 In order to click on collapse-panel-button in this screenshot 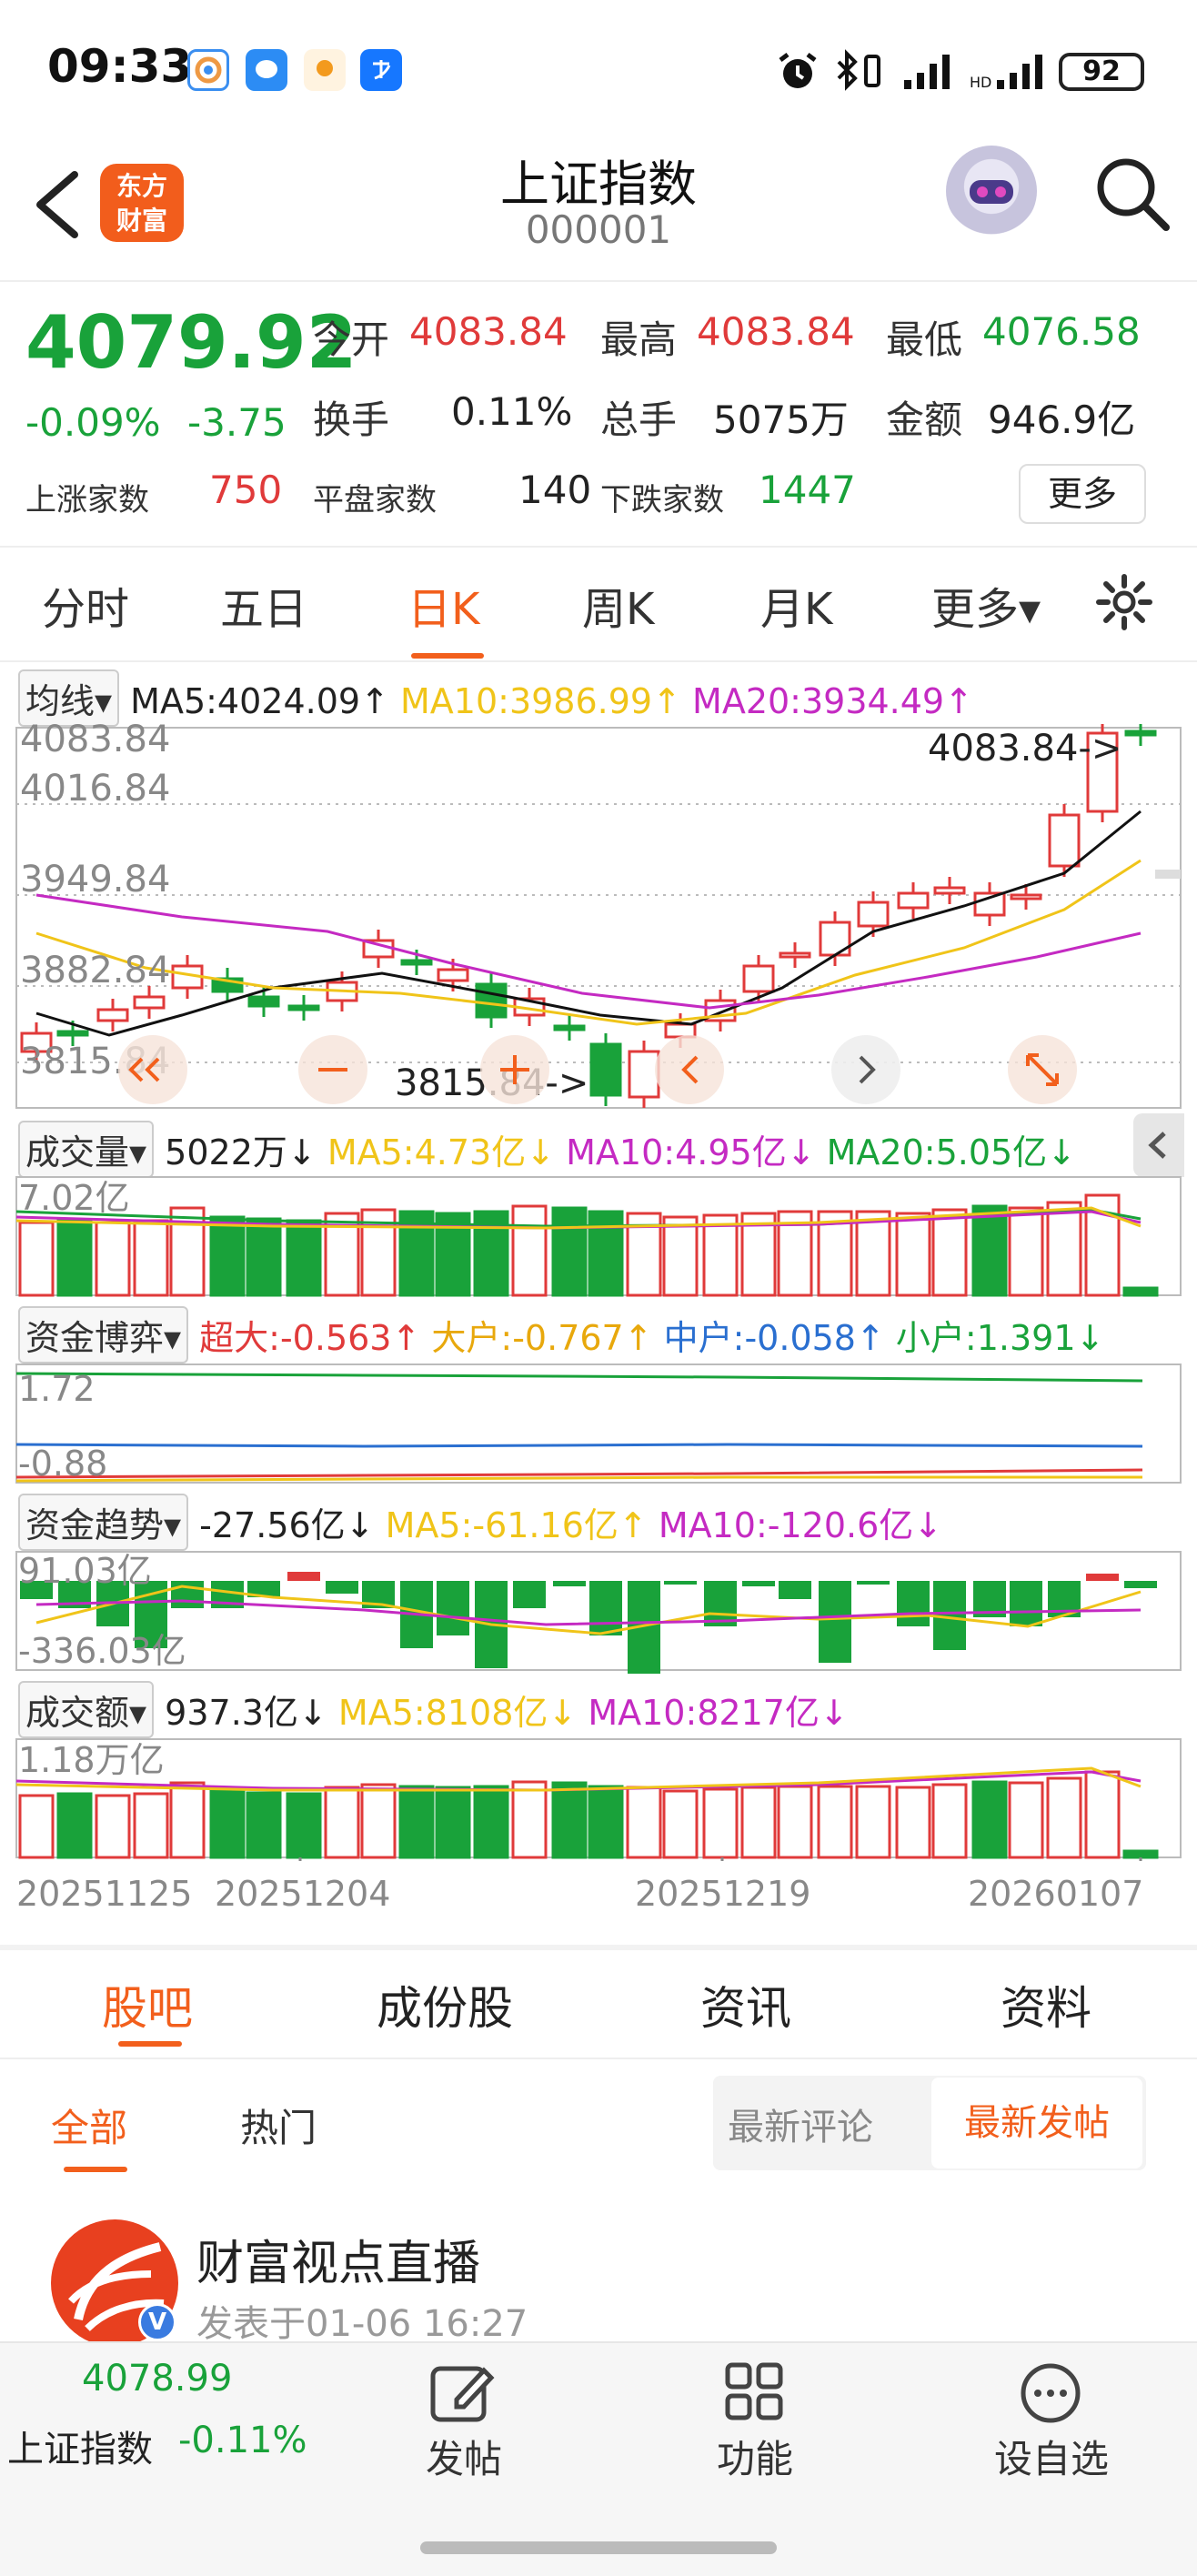, I will do `click(1158, 1145)`.